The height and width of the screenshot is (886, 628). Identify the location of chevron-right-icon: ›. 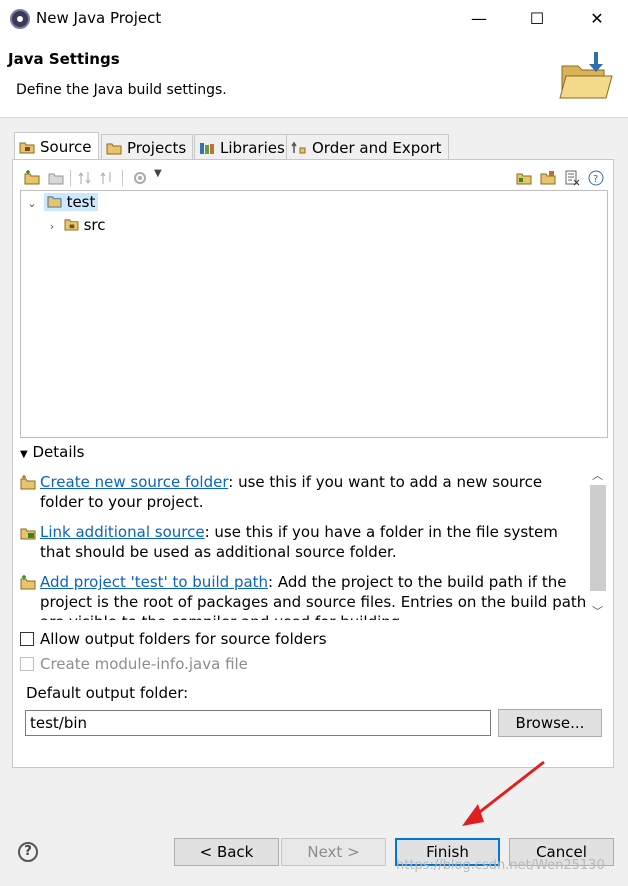
(52, 226).